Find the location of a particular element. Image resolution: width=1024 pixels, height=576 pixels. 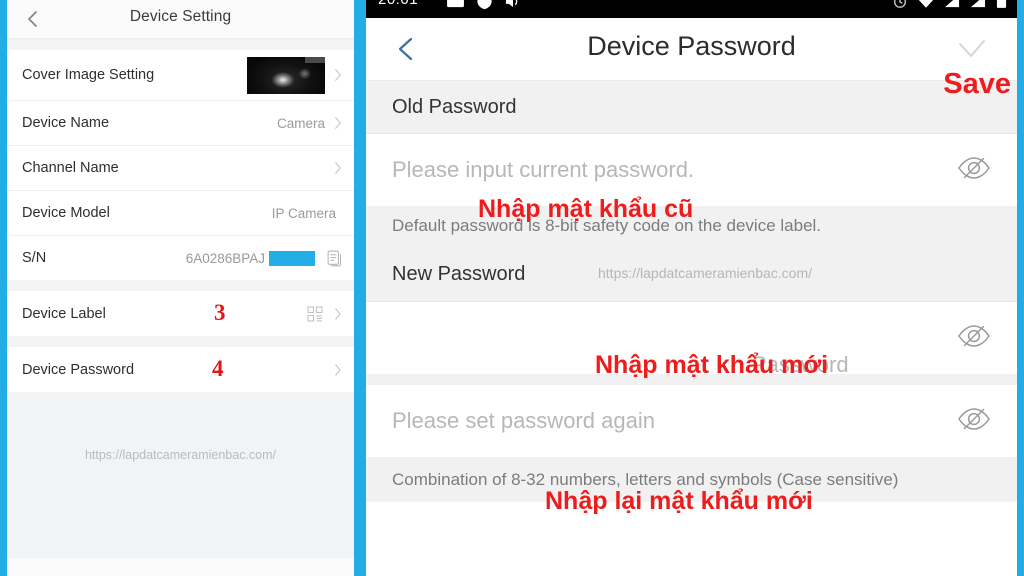

list-item-channel-name: Channel Name is located at coordinates (180, 167).